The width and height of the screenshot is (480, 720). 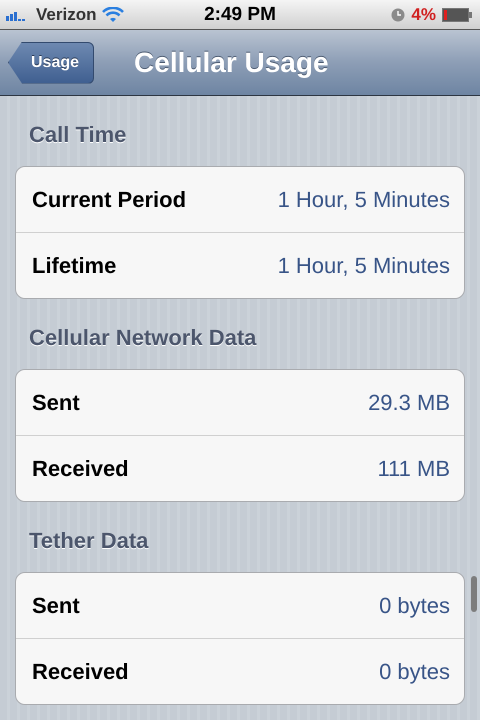 What do you see at coordinates (109, 199) in the screenshot?
I see `row-label: Current Period` at bounding box center [109, 199].